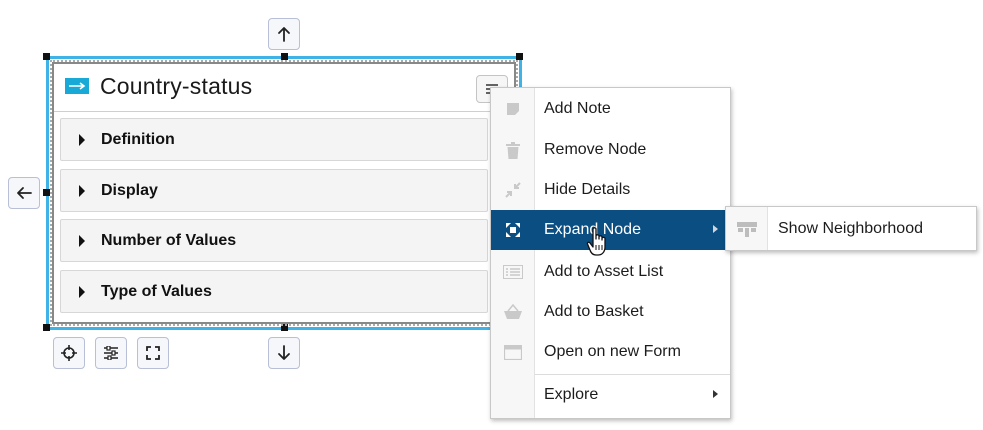  What do you see at coordinates (513, 190) in the screenshot?
I see `collapse-icon` at bounding box center [513, 190].